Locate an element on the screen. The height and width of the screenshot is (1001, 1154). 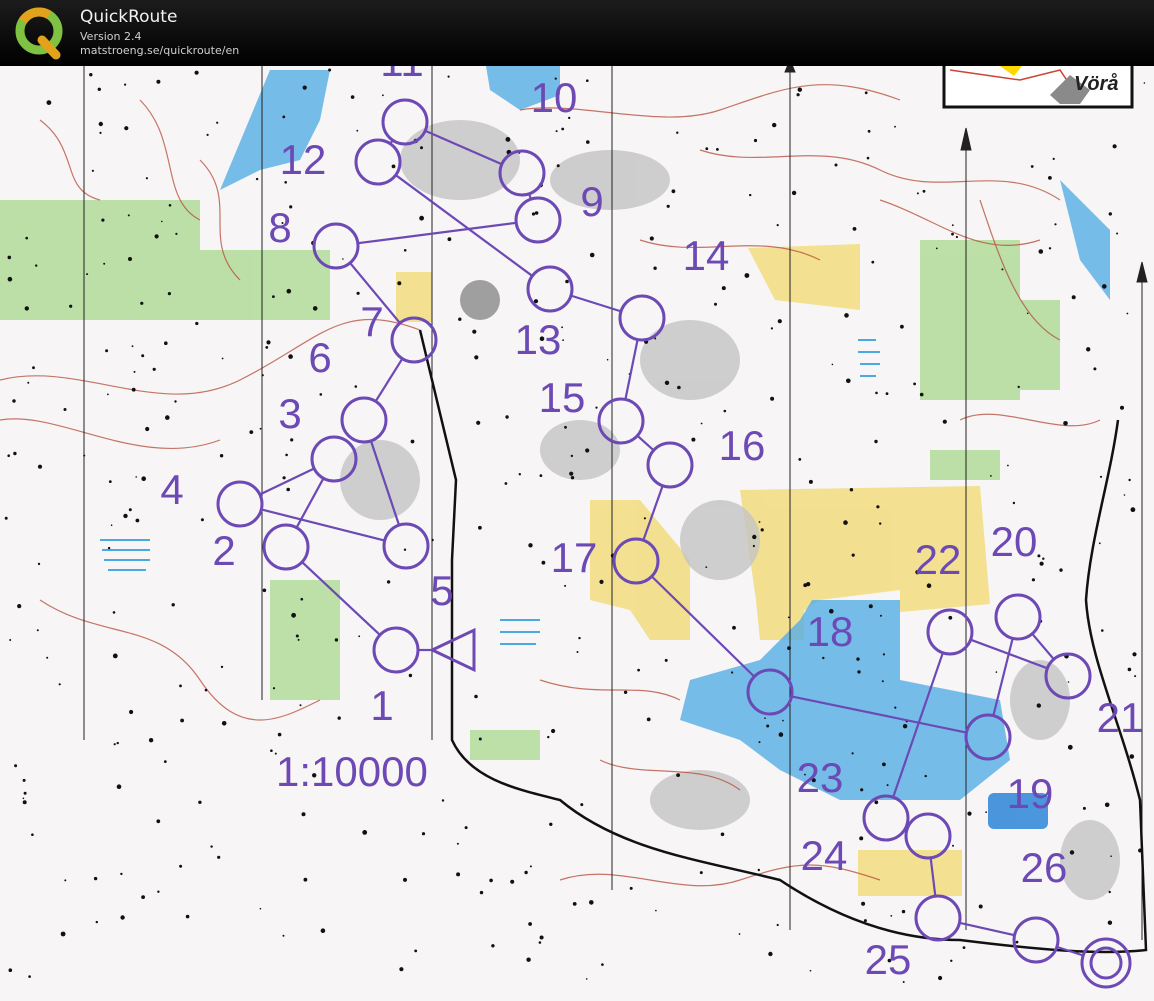
control-number: 26 is located at coordinates (1044, 867).